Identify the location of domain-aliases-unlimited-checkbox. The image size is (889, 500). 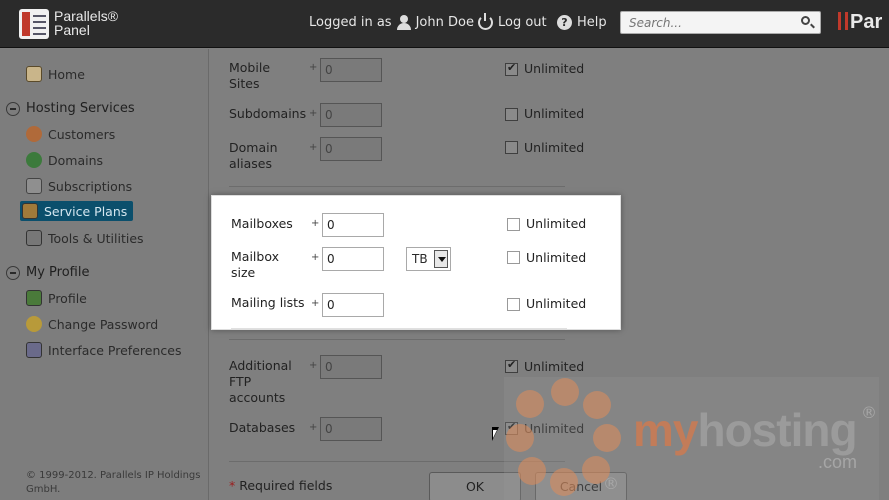
(511, 147).